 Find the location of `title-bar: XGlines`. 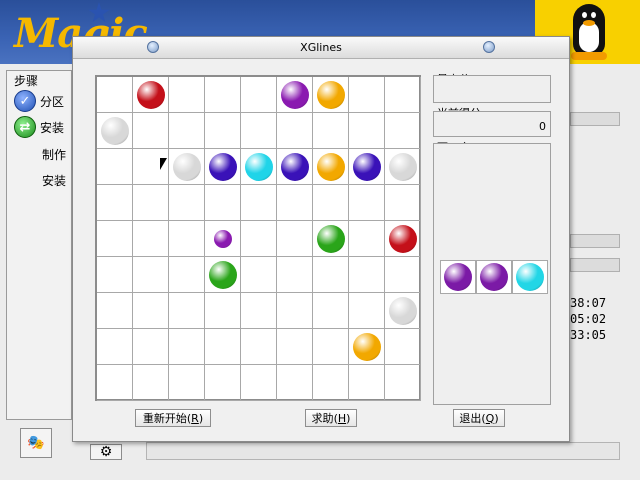

title-bar: XGlines is located at coordinates (321, 48).